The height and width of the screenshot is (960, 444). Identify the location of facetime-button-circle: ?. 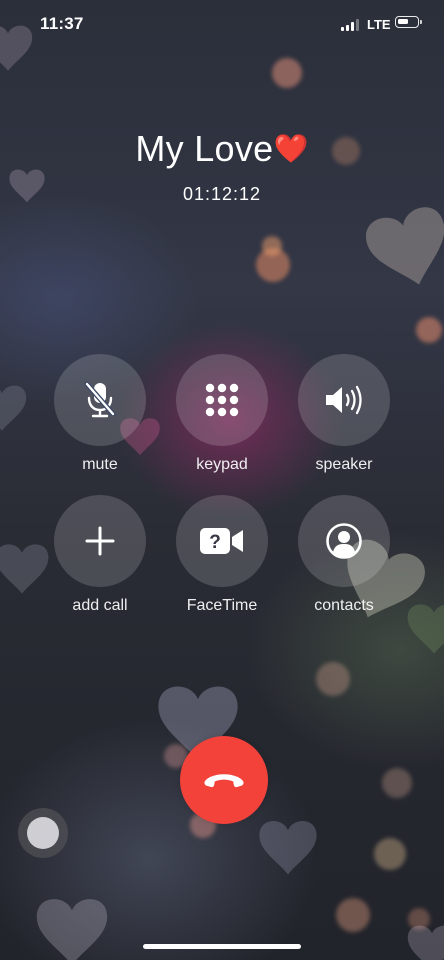
(222, 541).